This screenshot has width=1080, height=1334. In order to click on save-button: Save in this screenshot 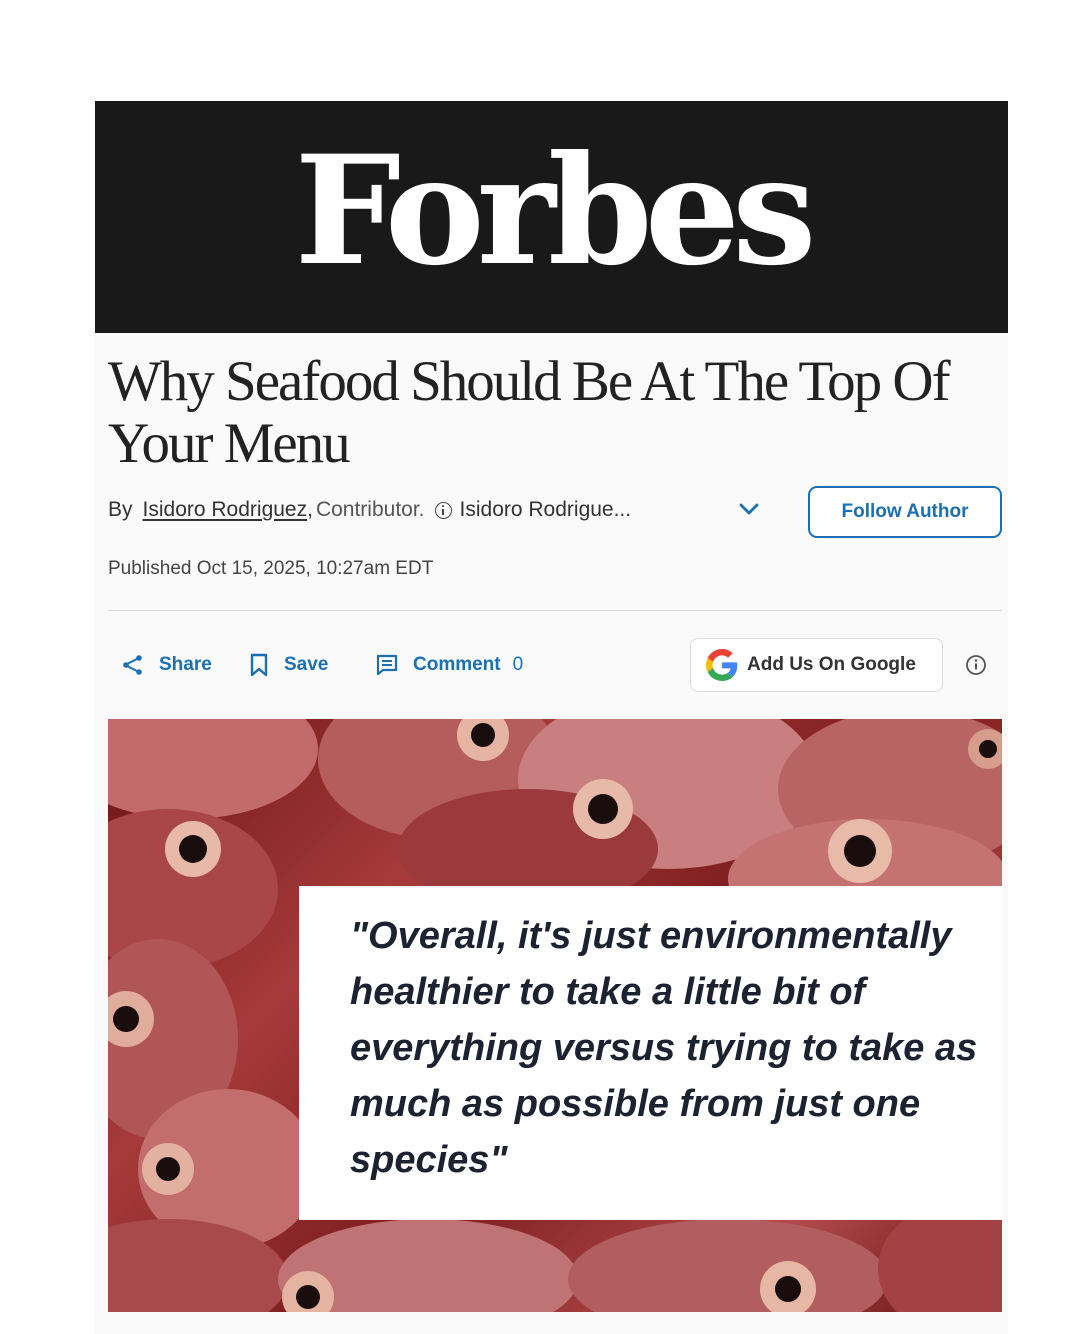, I will do `click(288, 665)`.